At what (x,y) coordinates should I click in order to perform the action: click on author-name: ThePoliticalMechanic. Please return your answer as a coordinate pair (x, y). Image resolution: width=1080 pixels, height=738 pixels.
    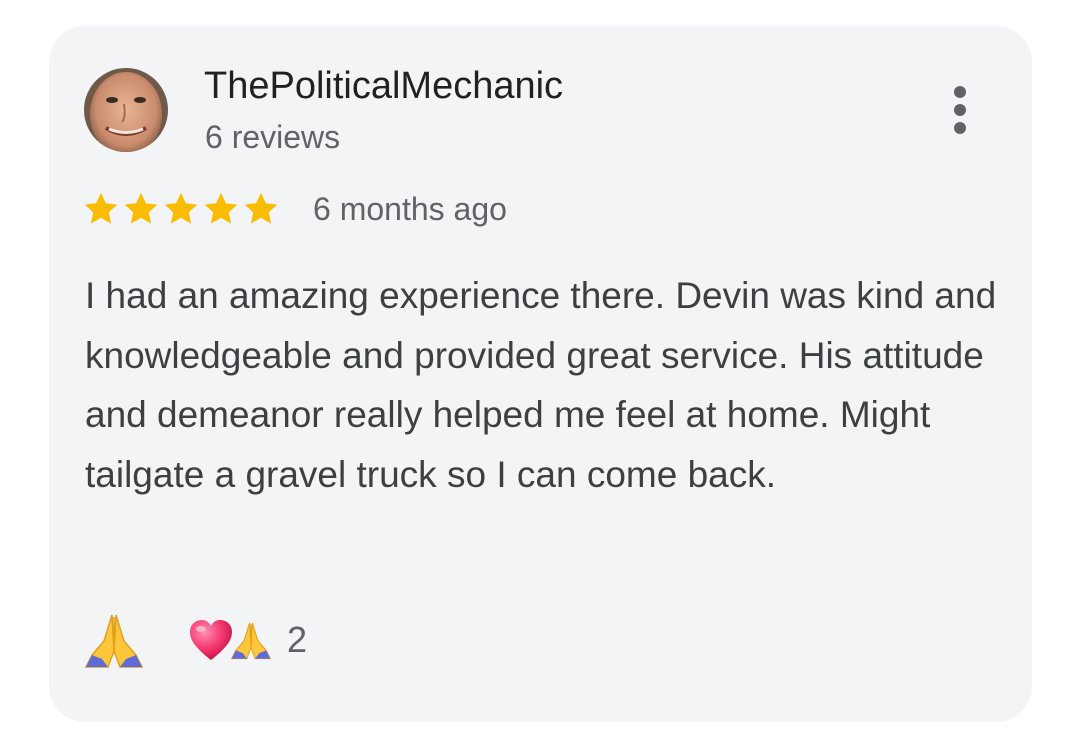
    Looking at the image, I should click on (383, 86).